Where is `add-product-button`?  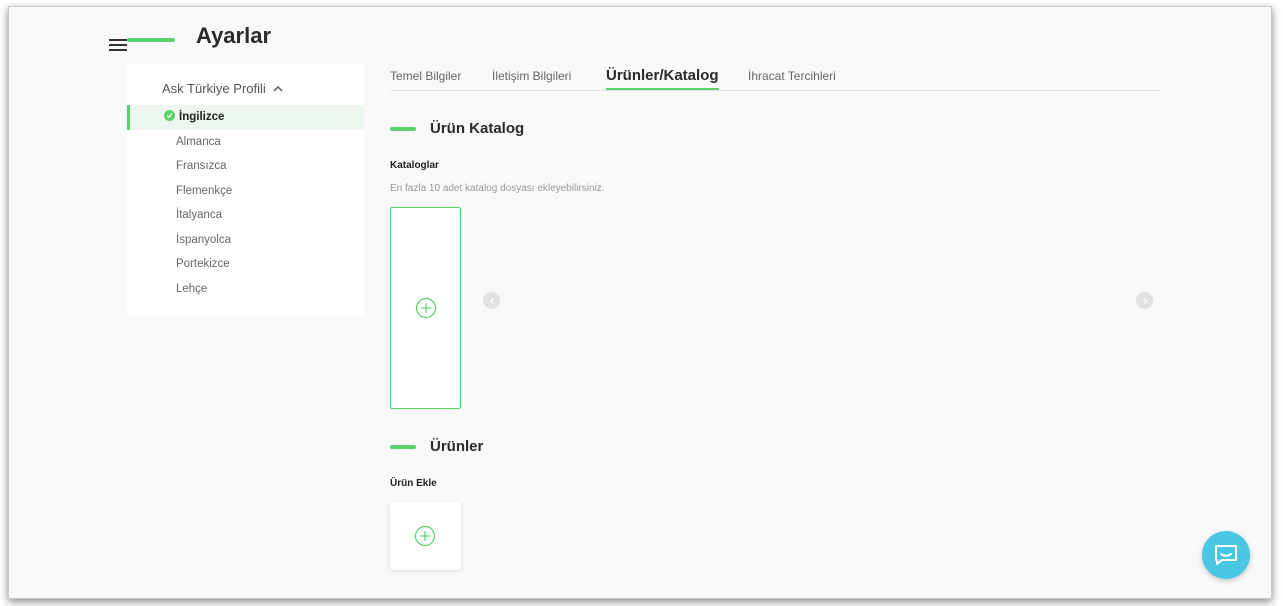 add-product-button is located at coordinates (425, 536).